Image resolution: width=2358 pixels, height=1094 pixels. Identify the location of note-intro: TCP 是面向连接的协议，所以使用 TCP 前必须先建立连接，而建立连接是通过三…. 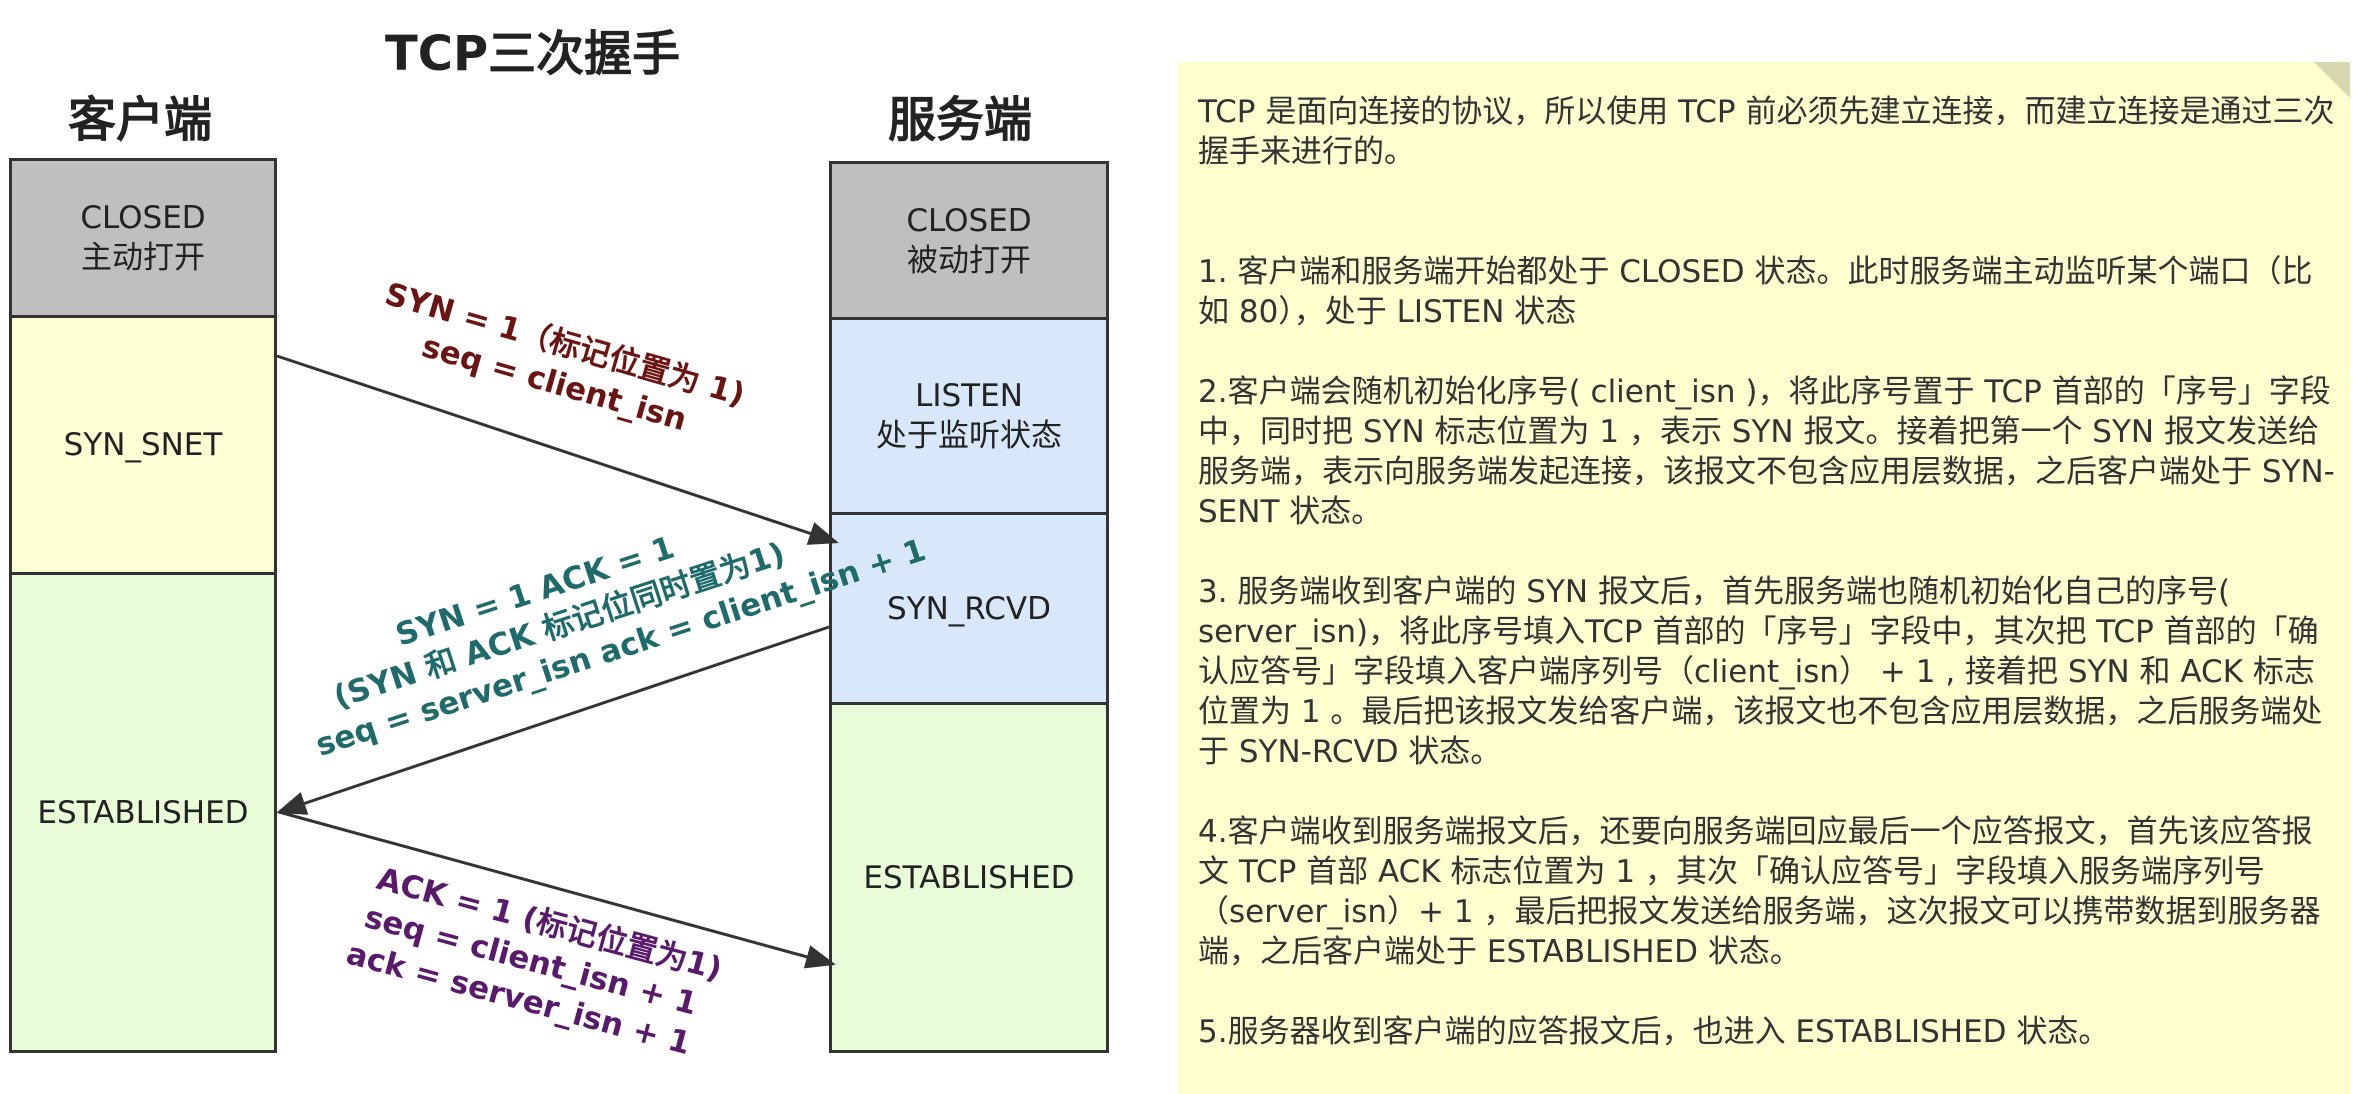
(1766, 132).